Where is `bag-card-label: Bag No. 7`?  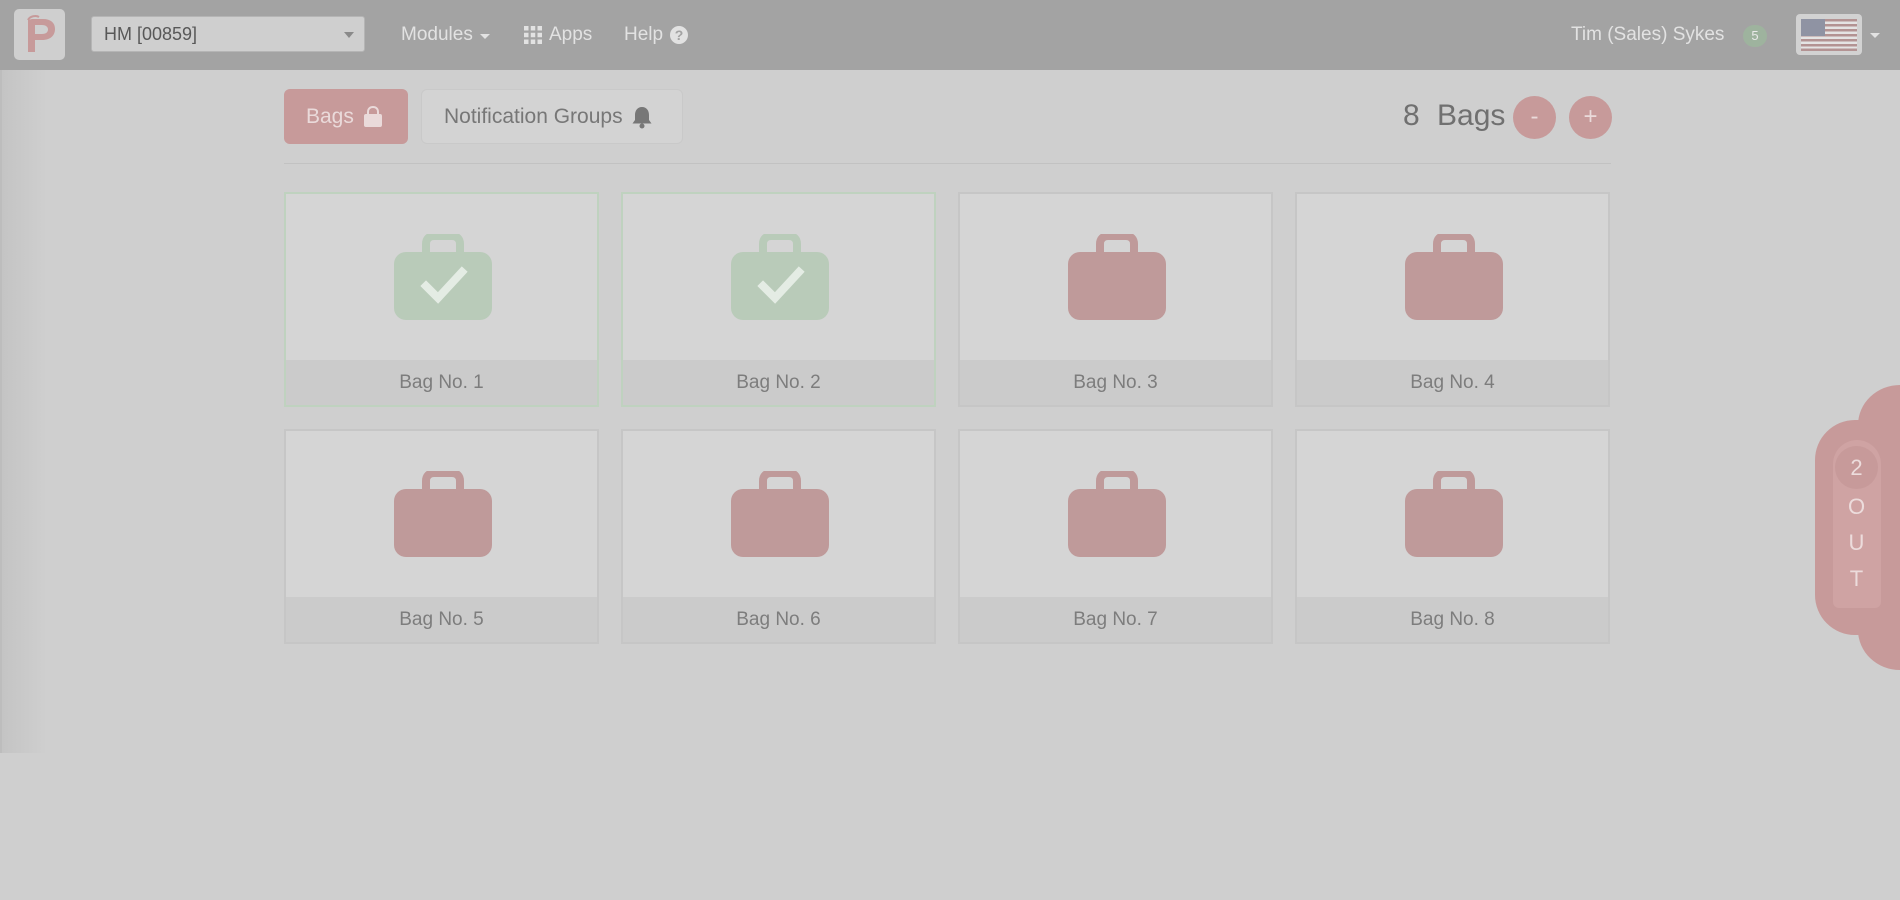
bag-card-label: Bag No. 7 is located at coordinates (1115, 619).